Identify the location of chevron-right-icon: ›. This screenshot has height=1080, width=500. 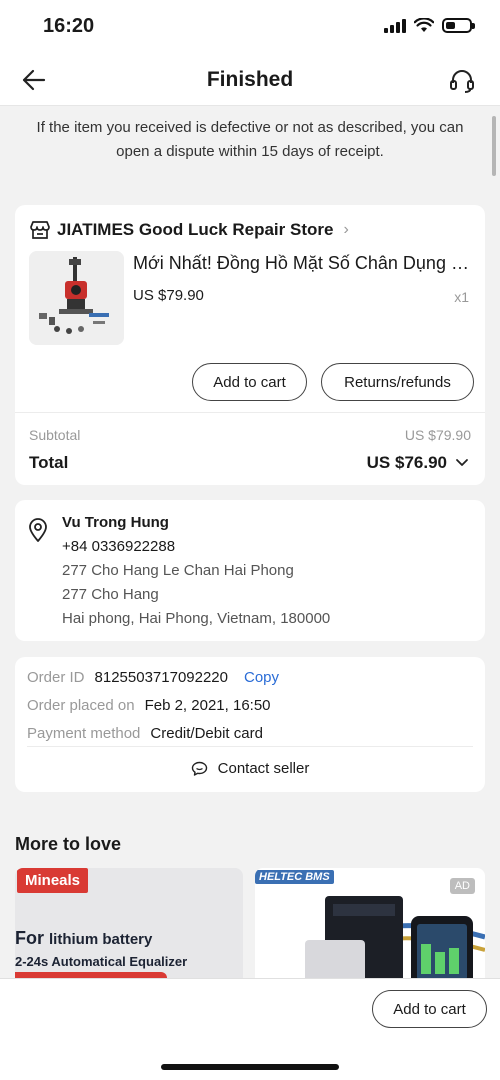
(346, 229).